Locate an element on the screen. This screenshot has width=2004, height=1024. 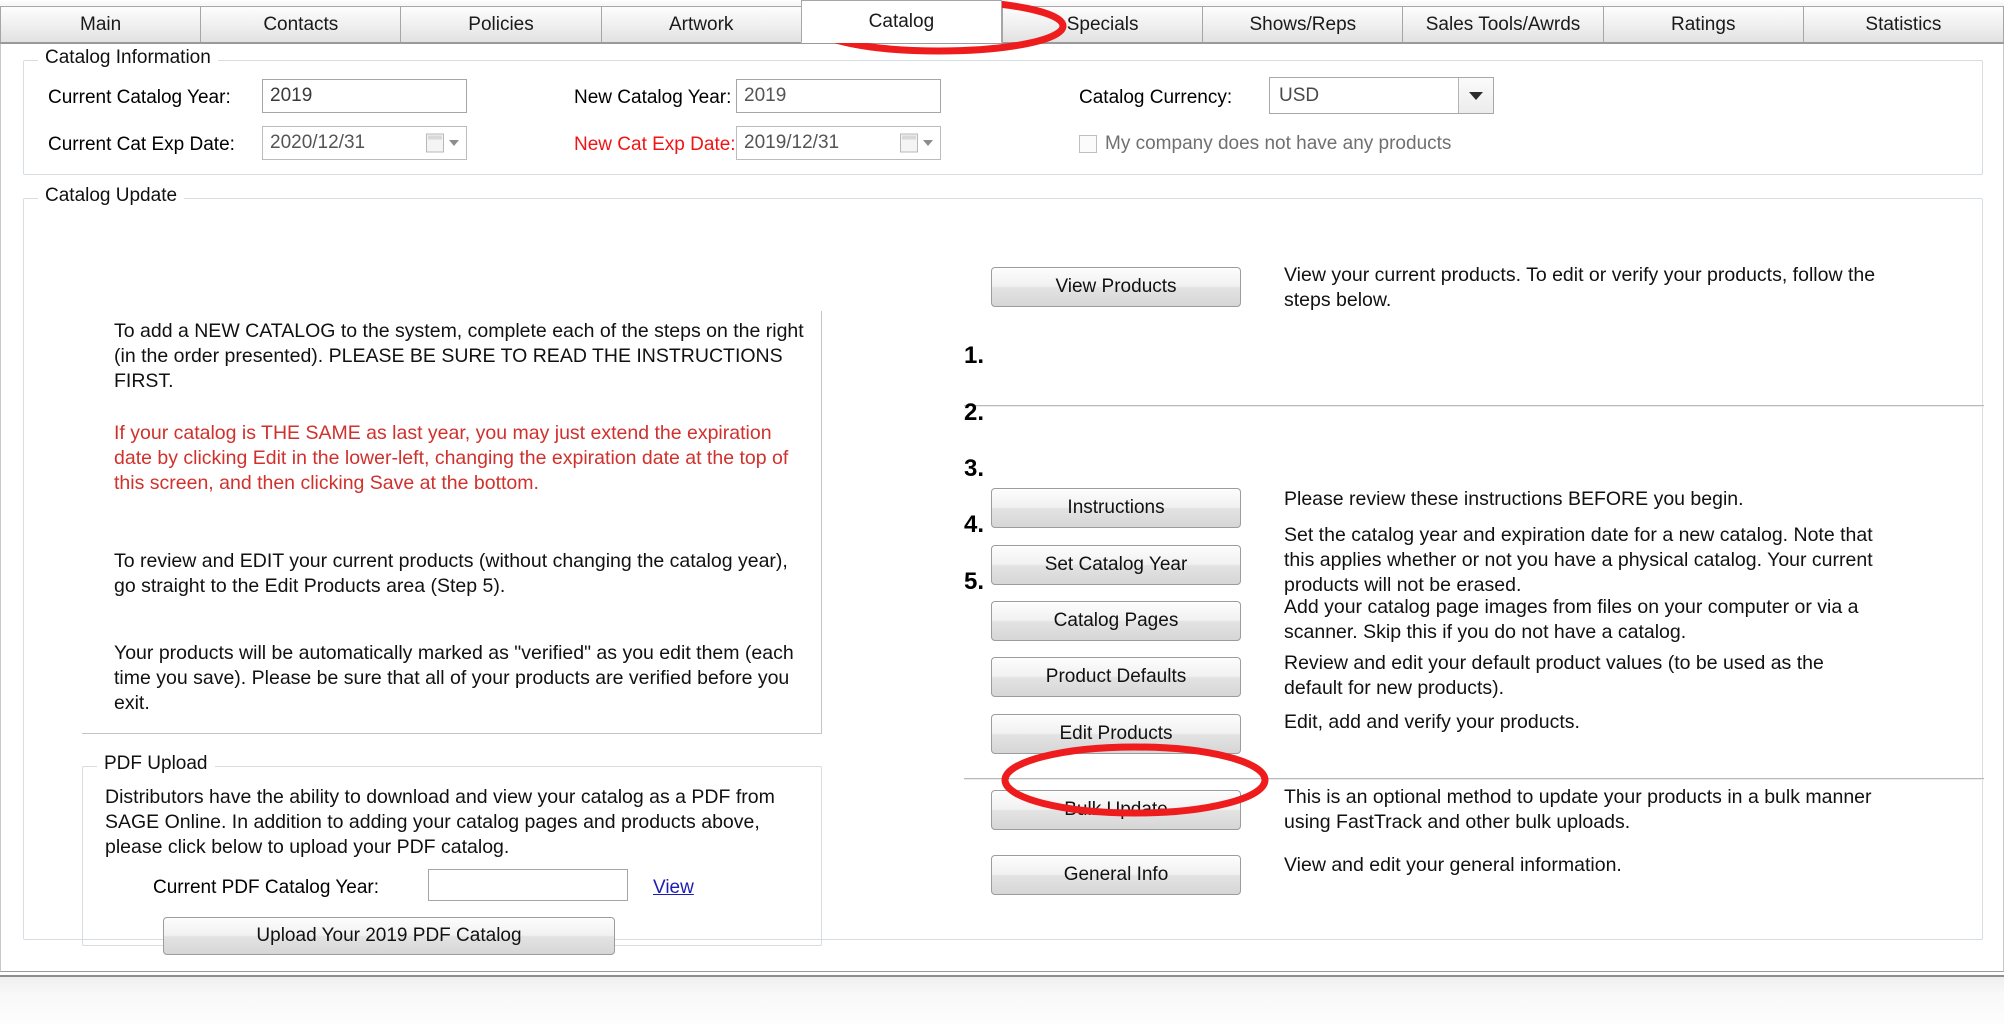
tab-policies: Policies is located at coordinates (500, 24).